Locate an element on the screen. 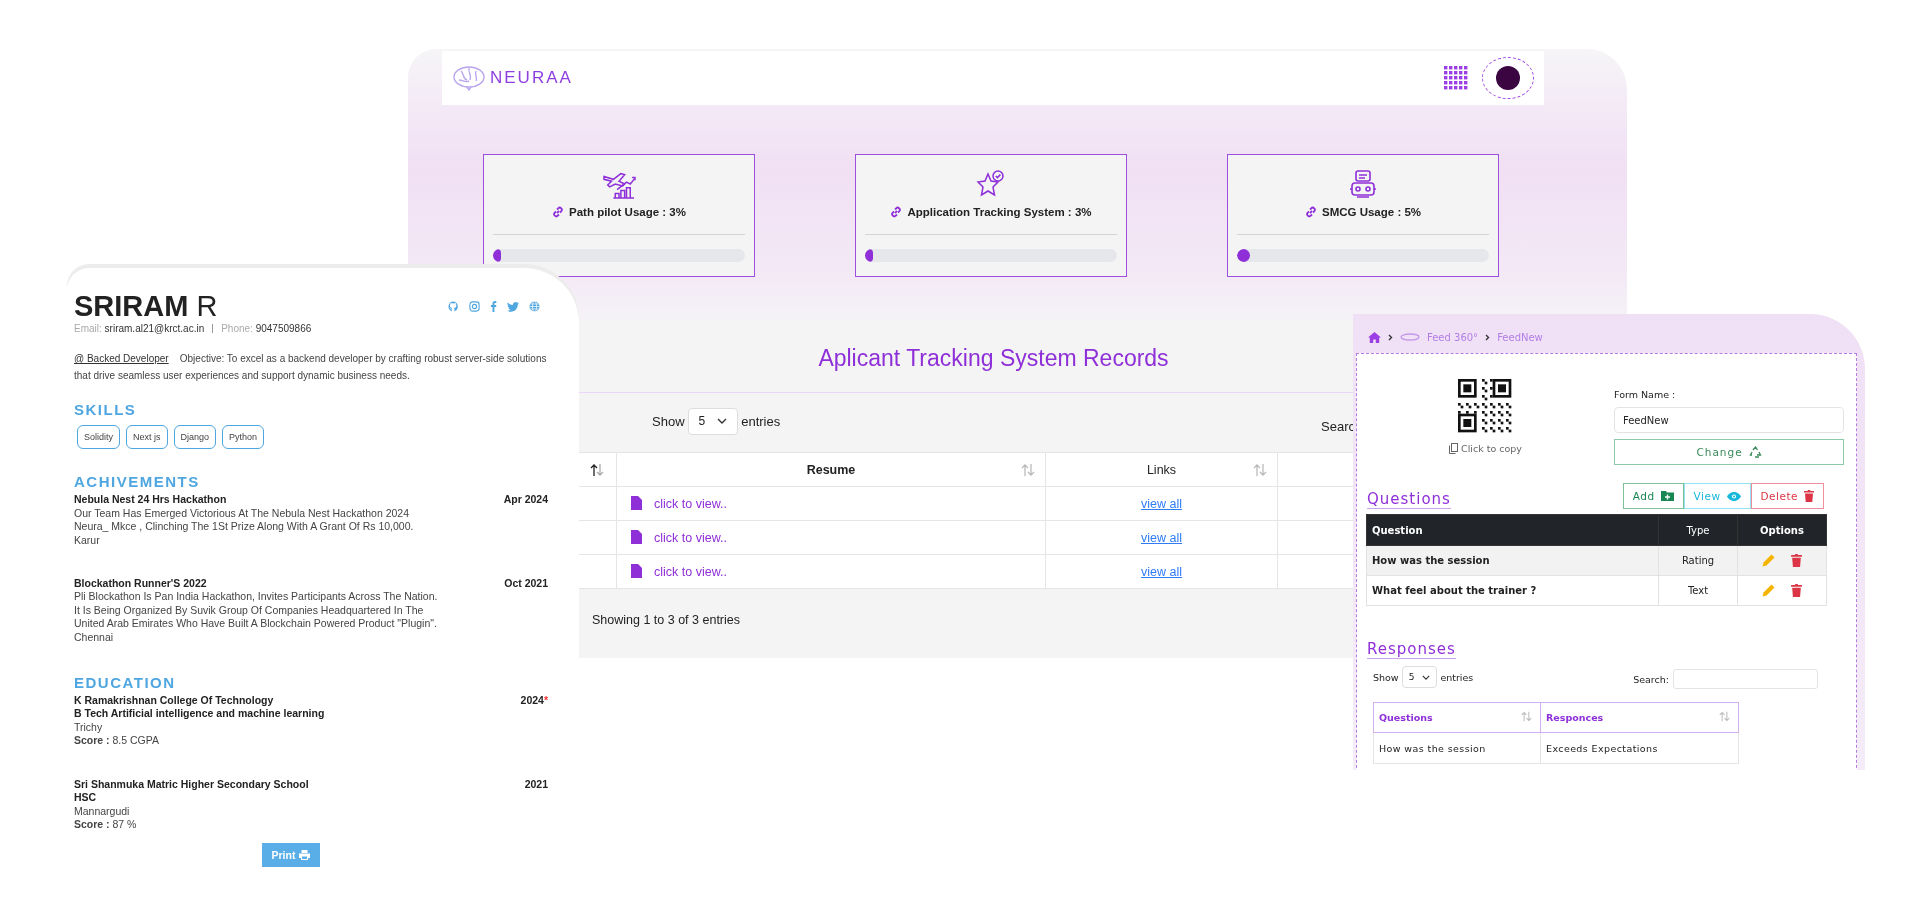  search-field is located at coordinates (1745, 679).